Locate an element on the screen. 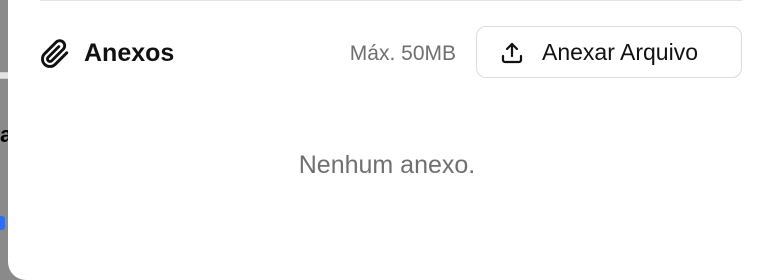 The width and height of the screenshot is (774, 280). section-title: Anexos is located at coordinates (129, 53).